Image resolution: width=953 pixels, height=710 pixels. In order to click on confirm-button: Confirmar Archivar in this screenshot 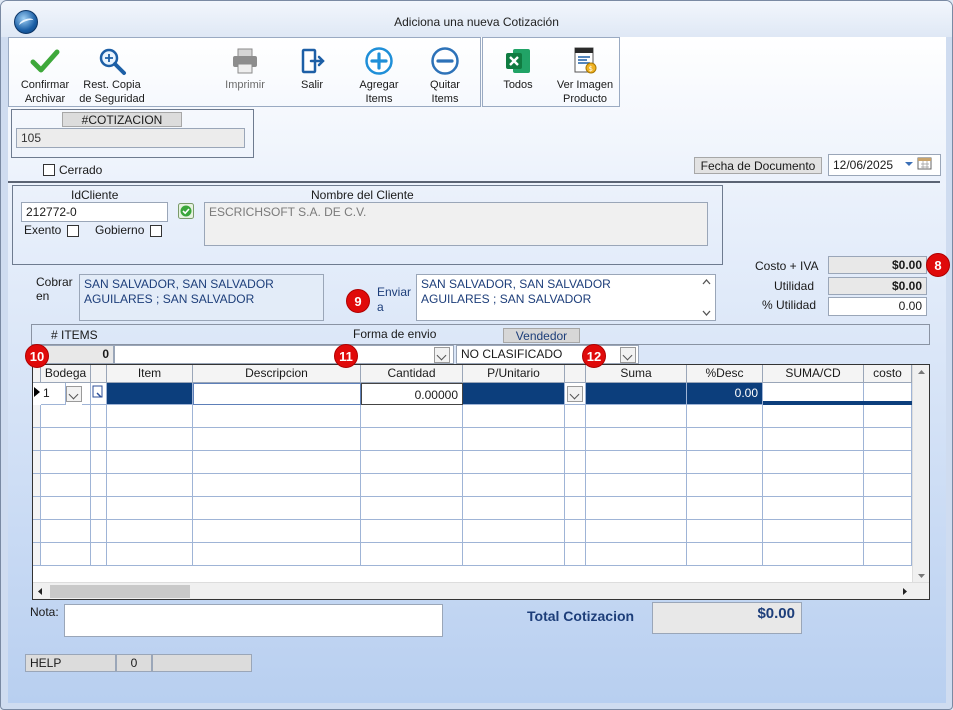, I will do `click(45, 73)`.